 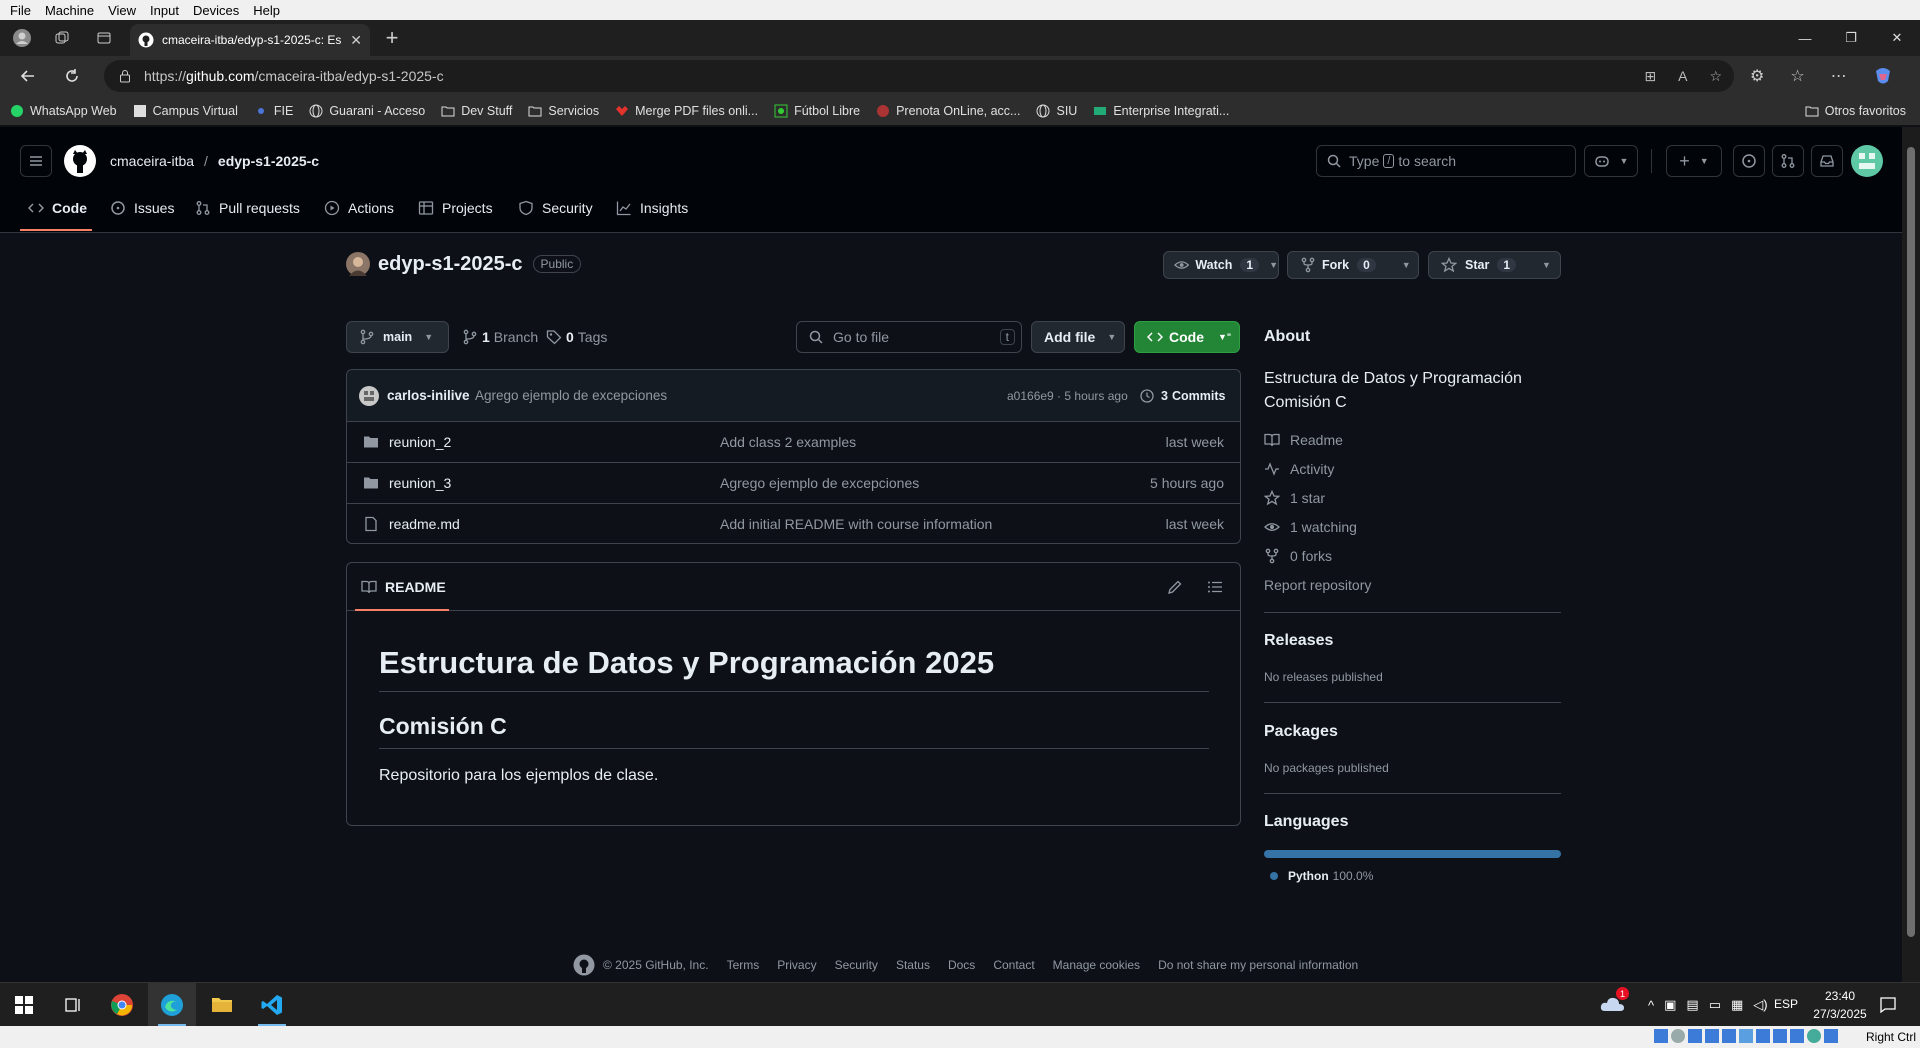 What do you see at coordinates (1321, 876) in the screenshot?
I see `language-python: Python 100.0%` at bounding box center [1321, 876].